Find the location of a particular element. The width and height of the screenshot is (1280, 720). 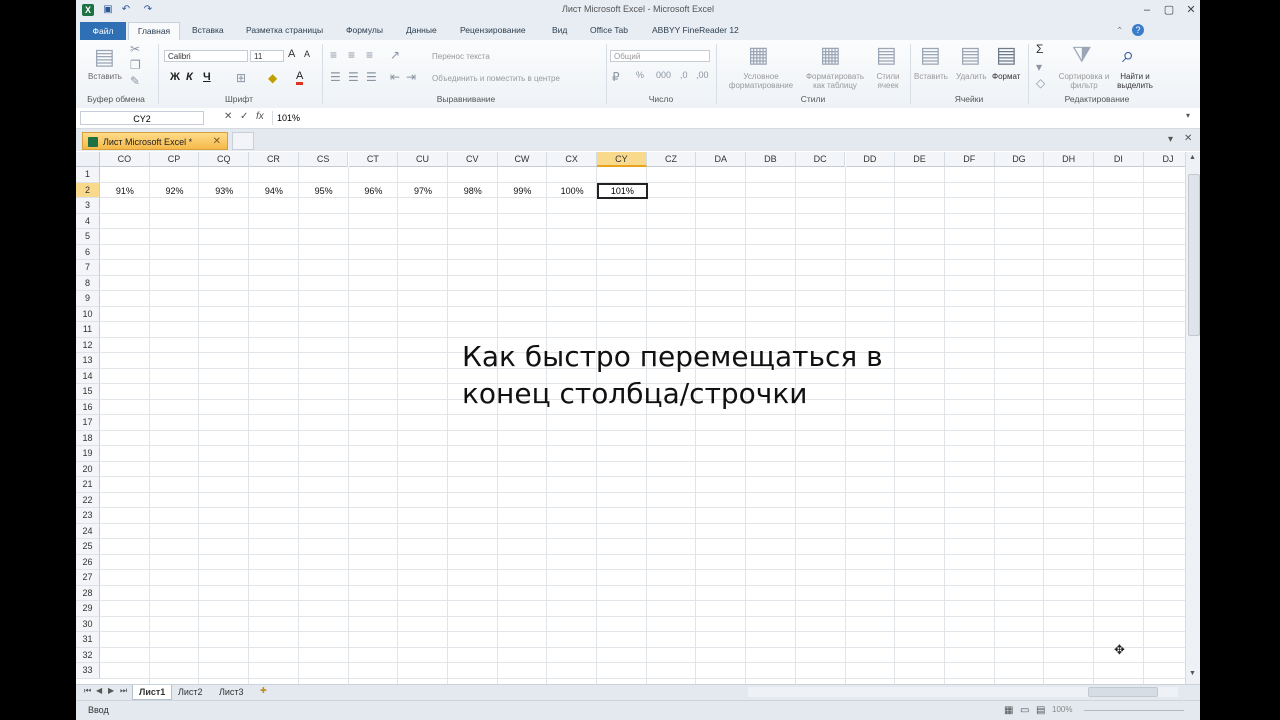

column-header: CQ is located at coordinates (224, 159).